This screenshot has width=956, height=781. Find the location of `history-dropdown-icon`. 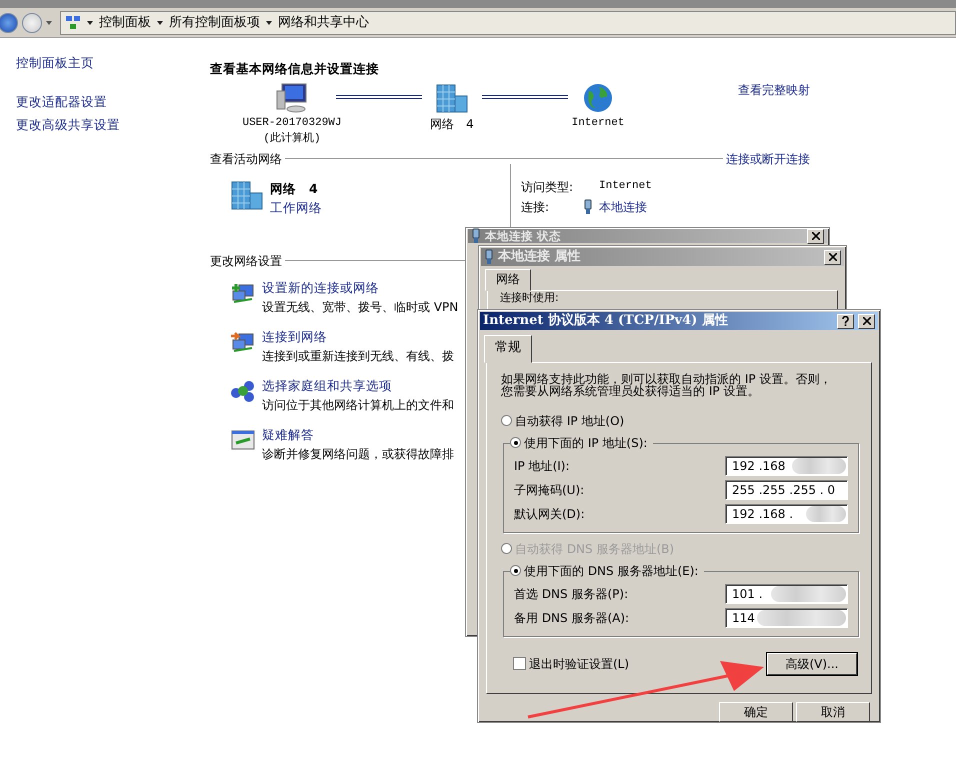

history-dropdown-icon is located at coordinates (49, 22).